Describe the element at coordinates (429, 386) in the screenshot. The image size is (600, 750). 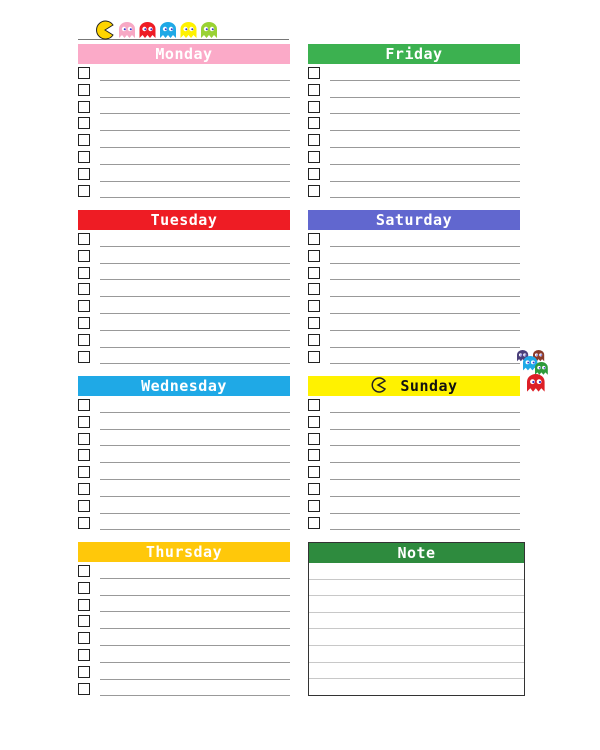
I see `day-label: Sunday` at that location.